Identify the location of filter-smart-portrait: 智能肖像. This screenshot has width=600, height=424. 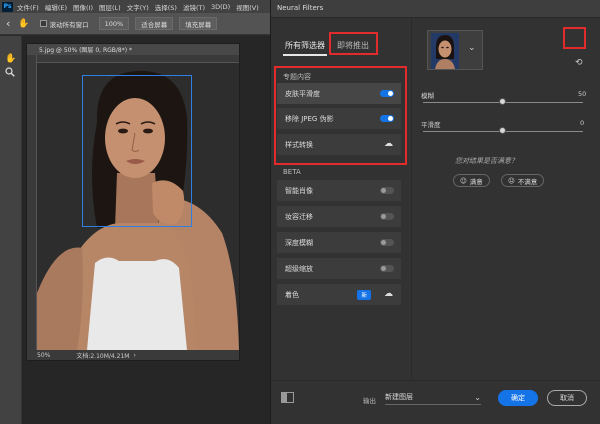
(339, 190).